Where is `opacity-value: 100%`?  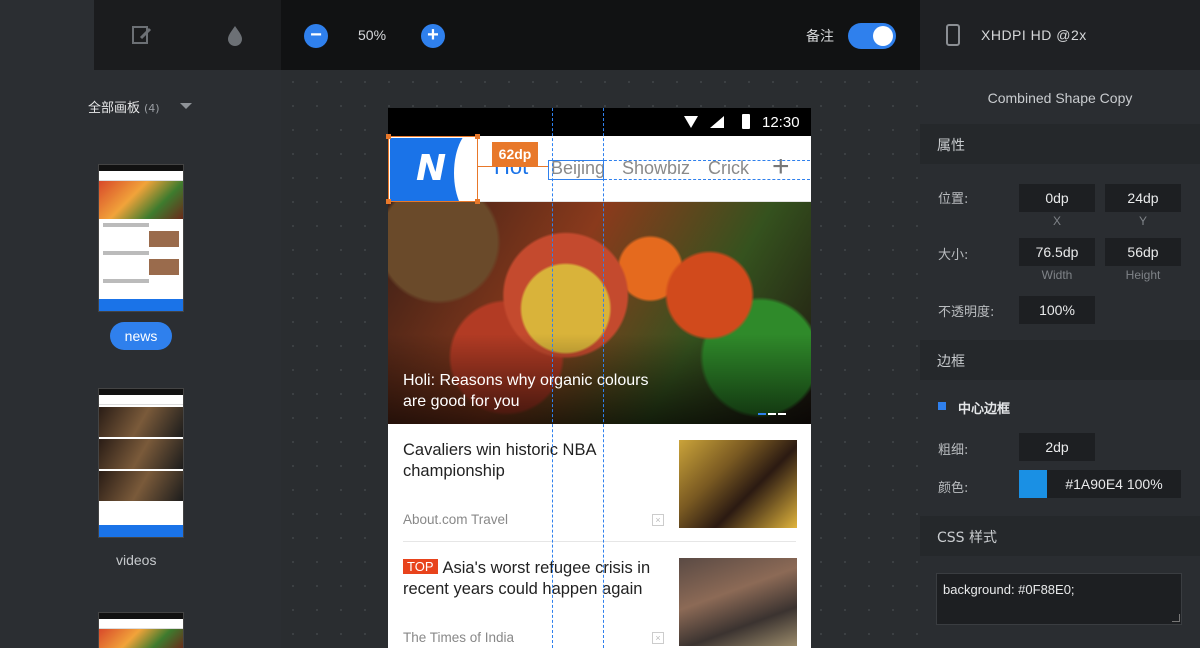 opacity-value: 100% is located at coordinates (1057, 310).